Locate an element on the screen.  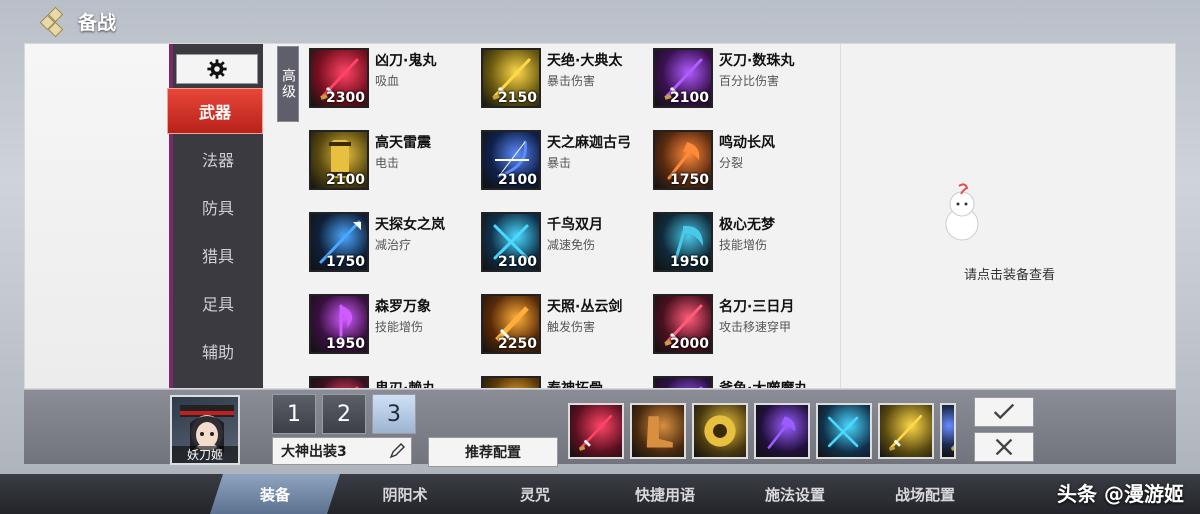
item-name: 鬼刃·赖丸 is located at coordinates (405, 383).